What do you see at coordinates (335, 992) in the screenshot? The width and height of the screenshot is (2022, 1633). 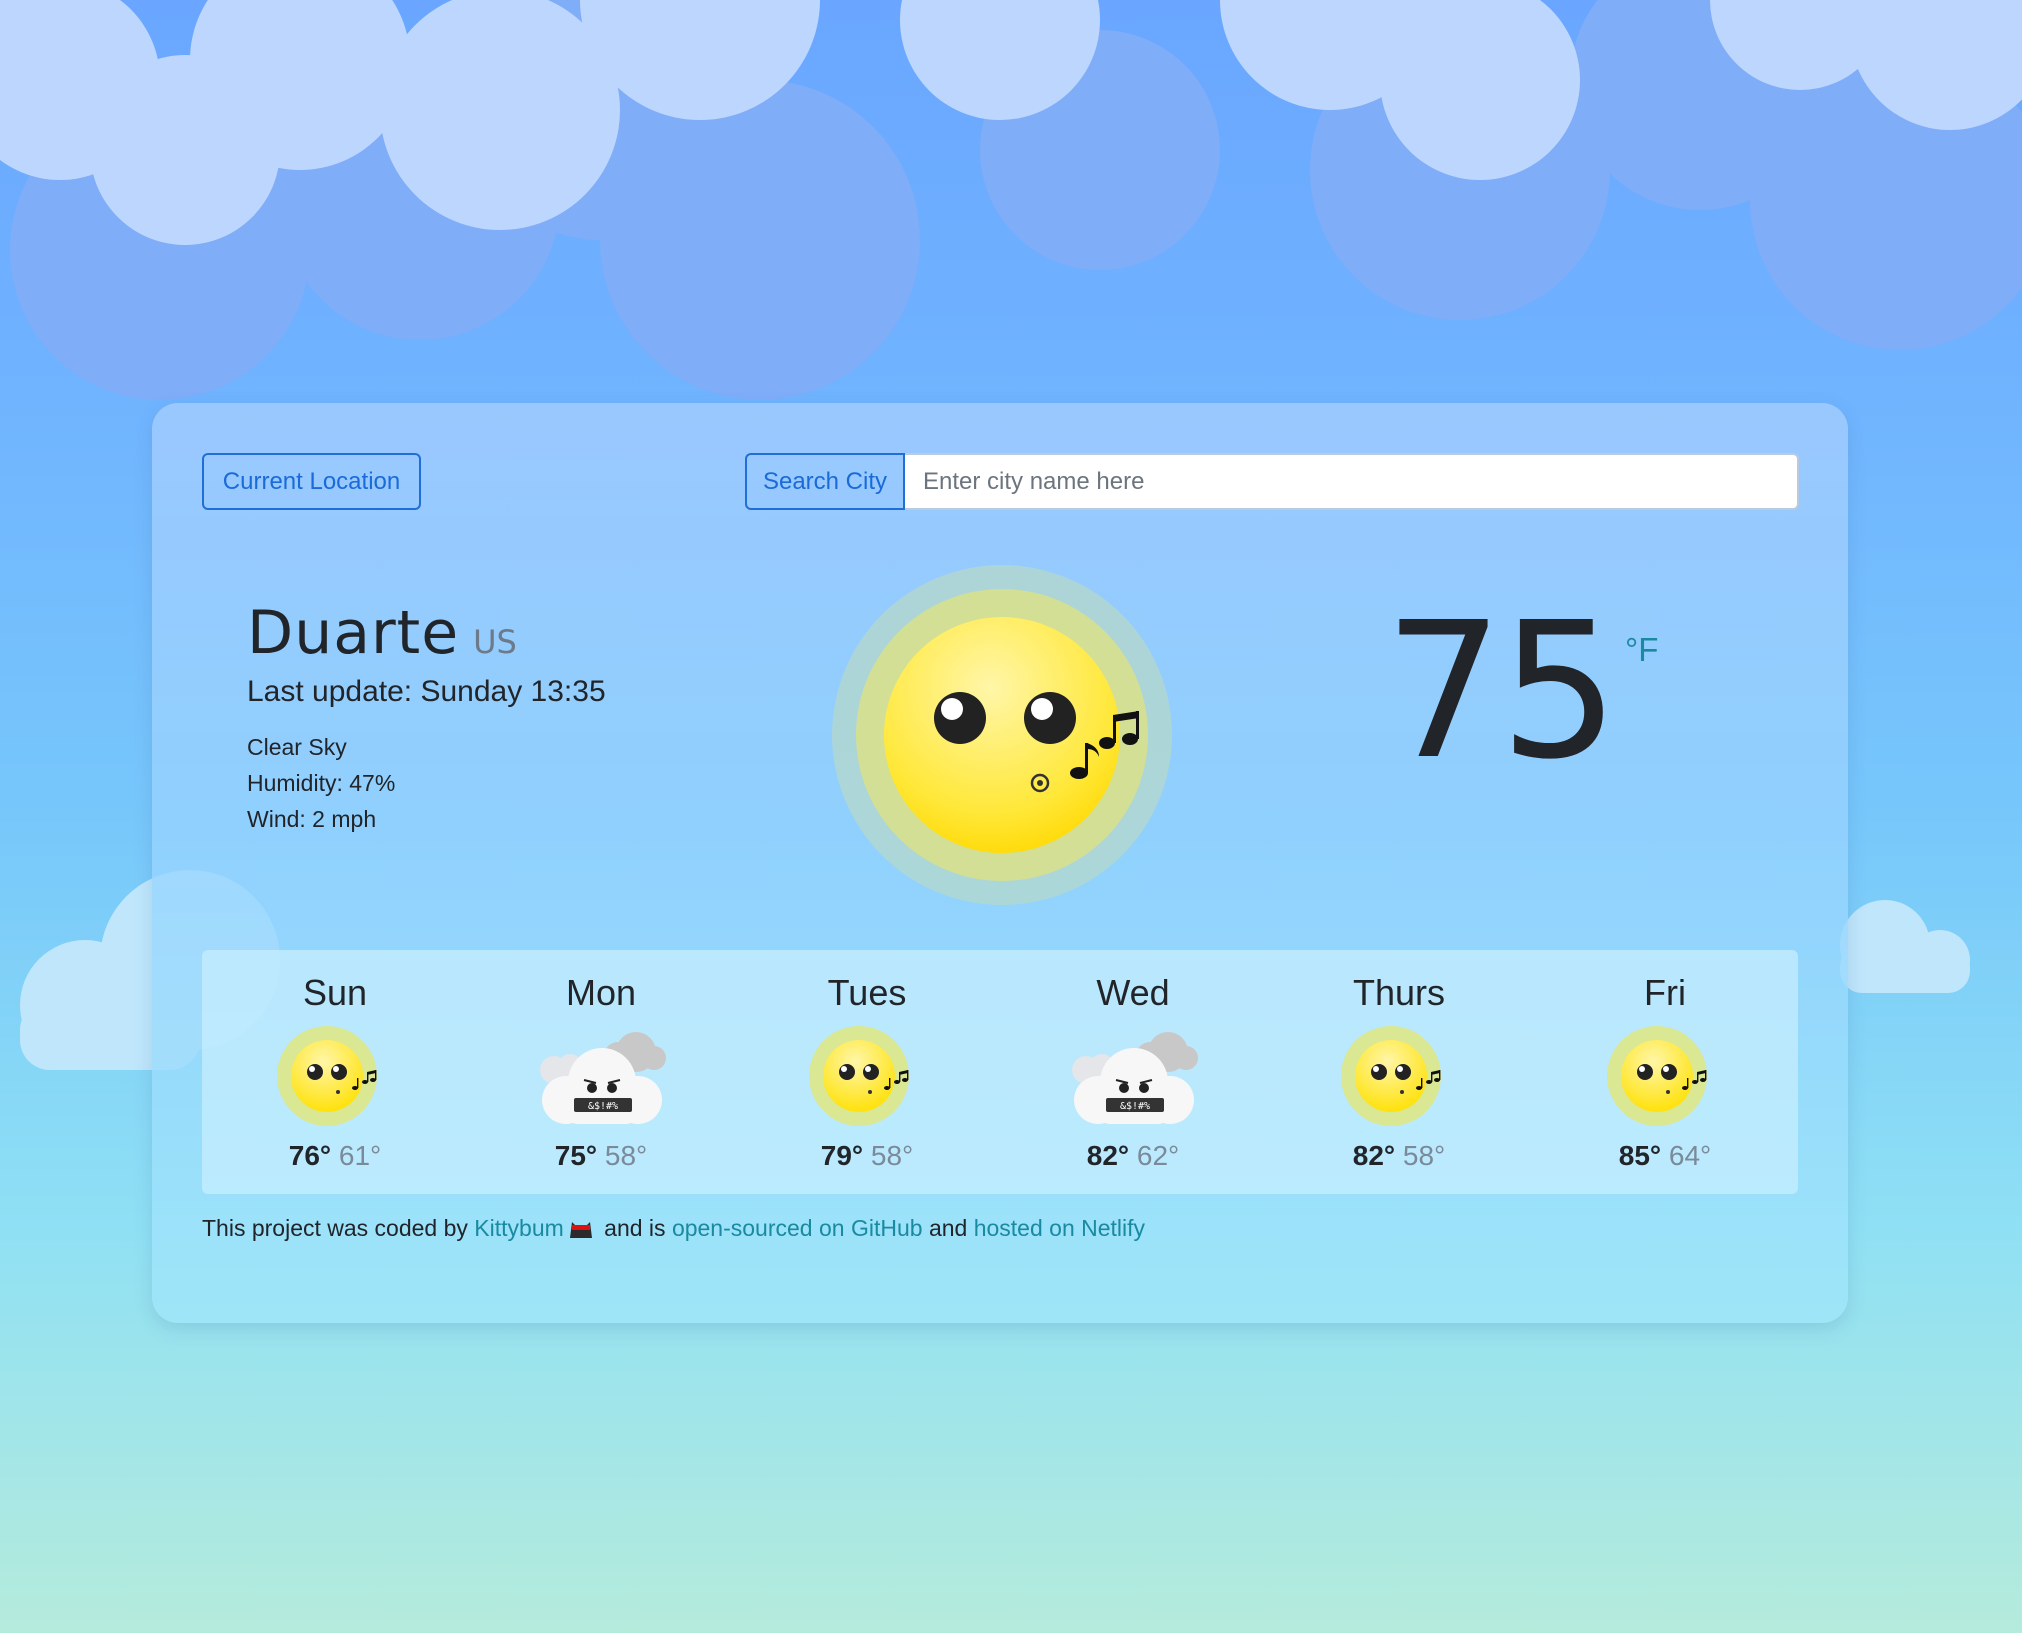 I see `forecast-day-name: Sun` at bounding box center [335, 992].